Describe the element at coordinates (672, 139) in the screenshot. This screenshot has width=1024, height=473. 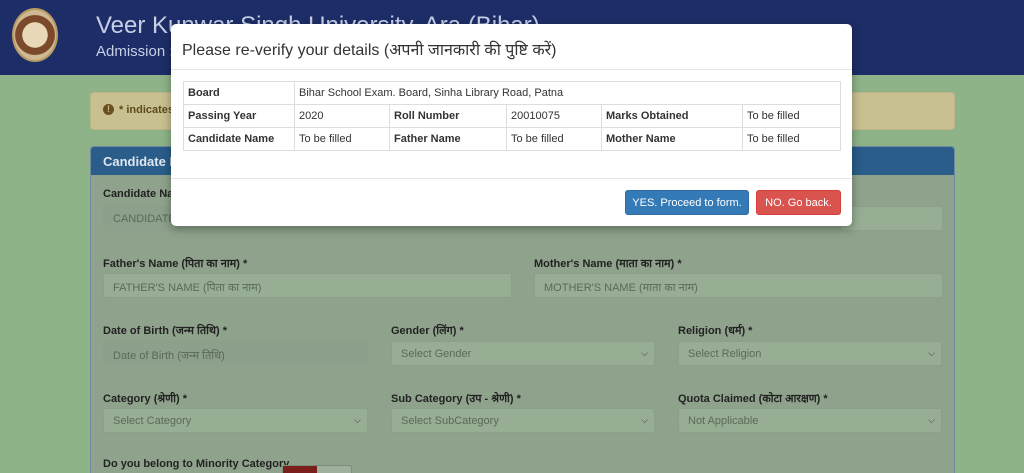
I see `mother-name-key: Mother Name` at that location.